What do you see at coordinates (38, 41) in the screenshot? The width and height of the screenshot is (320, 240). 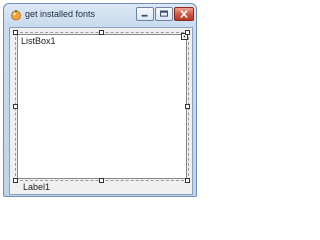 I see `listbox-label: ListBox1` at bounding box center [38, 41].